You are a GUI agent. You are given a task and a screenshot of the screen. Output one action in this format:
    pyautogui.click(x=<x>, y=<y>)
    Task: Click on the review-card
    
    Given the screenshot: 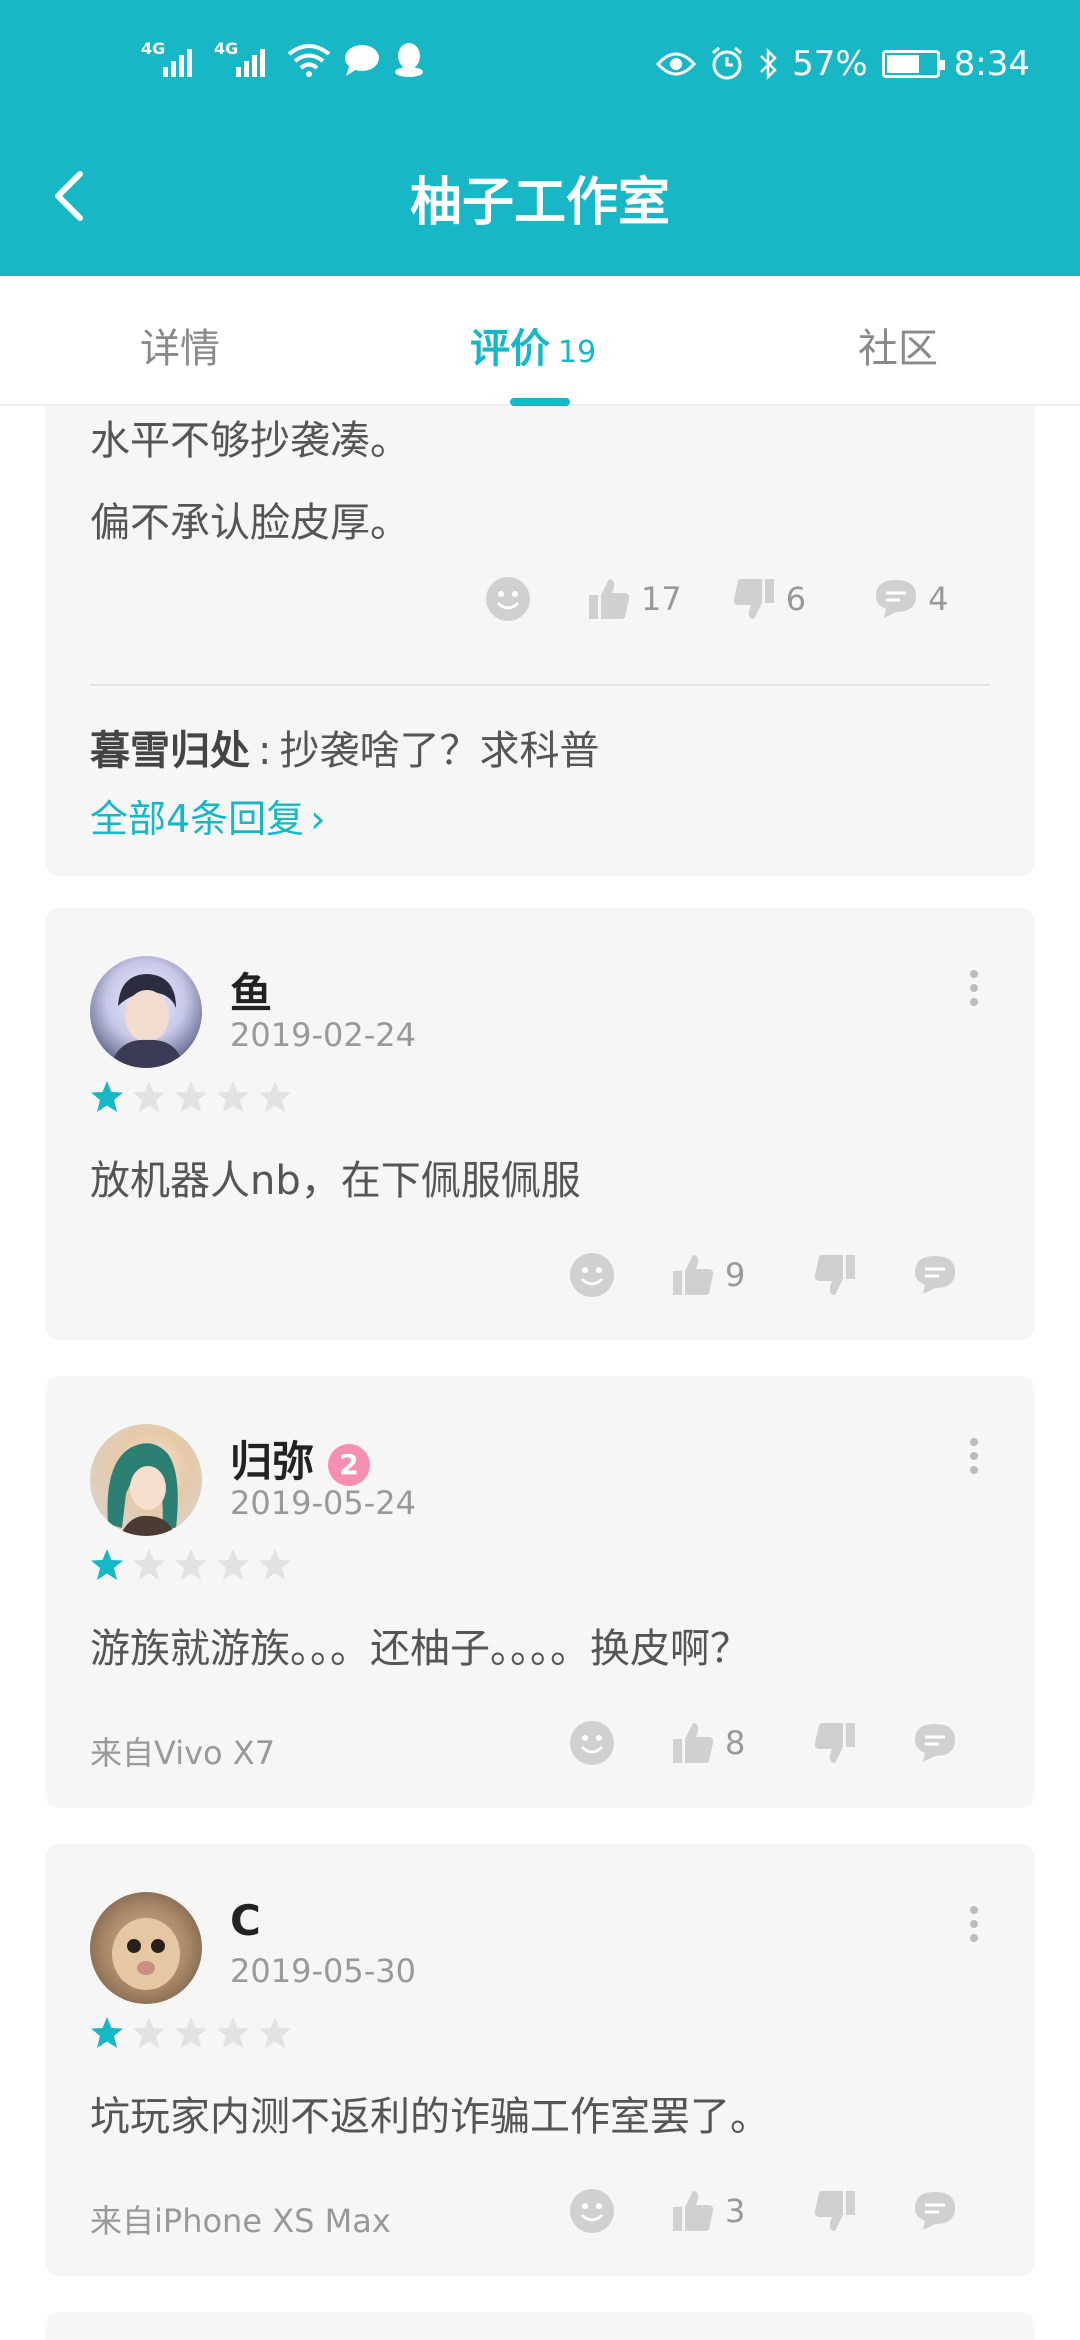 What is the action you would take?
    pyautogui.click(x=540, y=2326)
    